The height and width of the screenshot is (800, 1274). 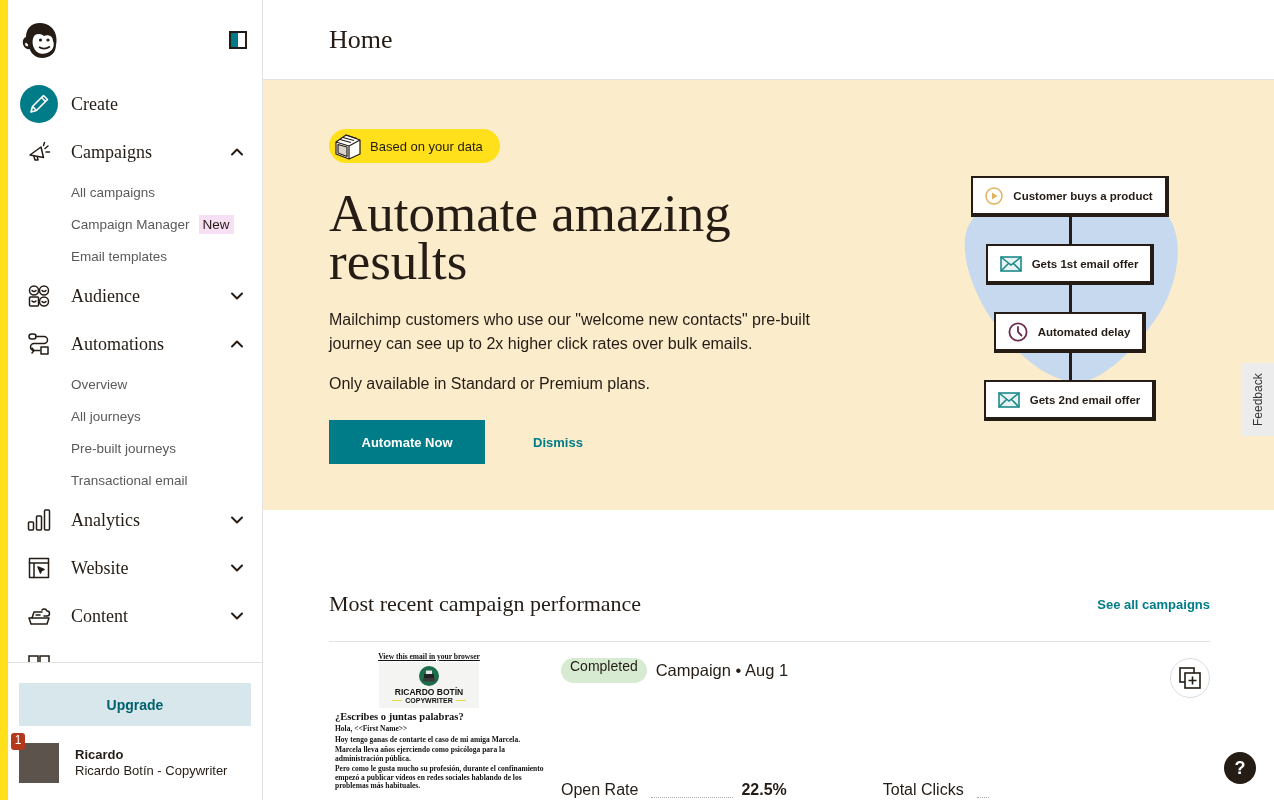 What do you see at coordinates (426, 146) in the screenshot?
I see `tag-label: Based on your data` at bounding box center [426, 146].